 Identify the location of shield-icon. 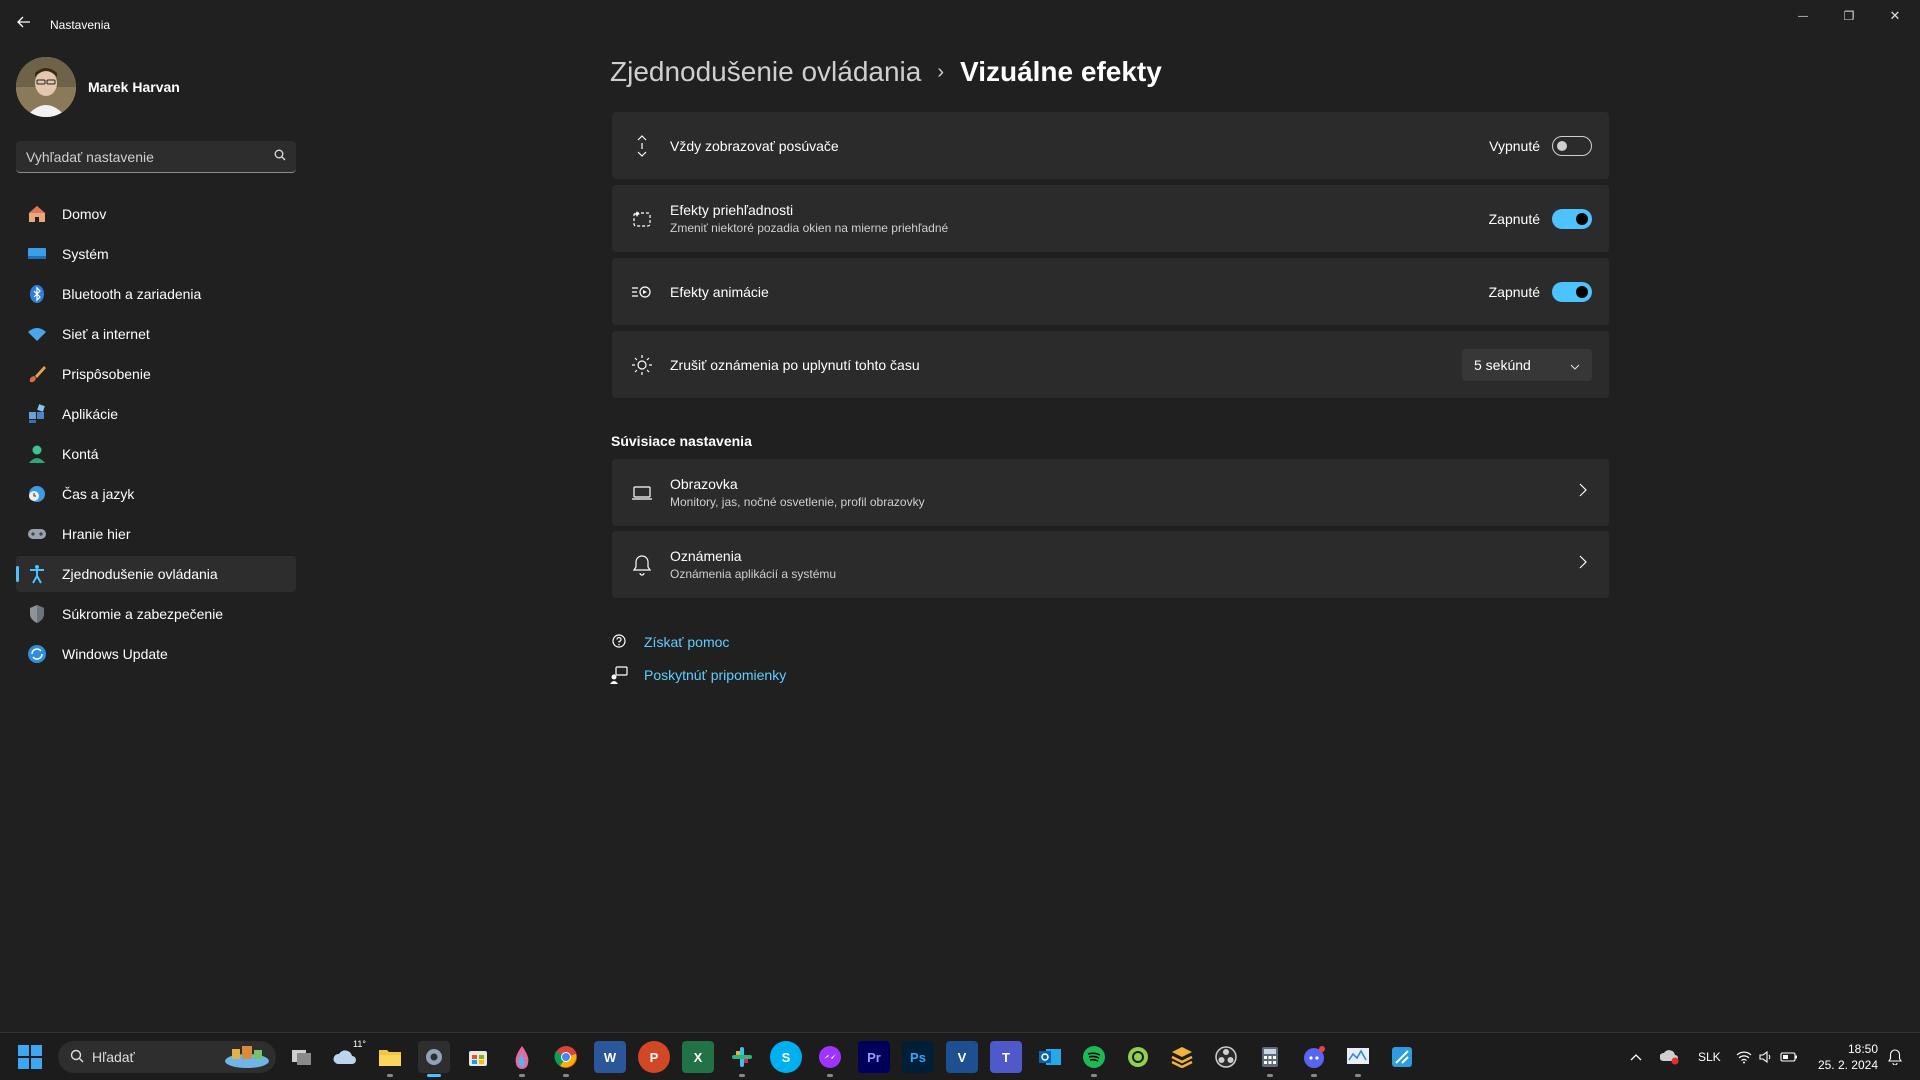
(37, 614).